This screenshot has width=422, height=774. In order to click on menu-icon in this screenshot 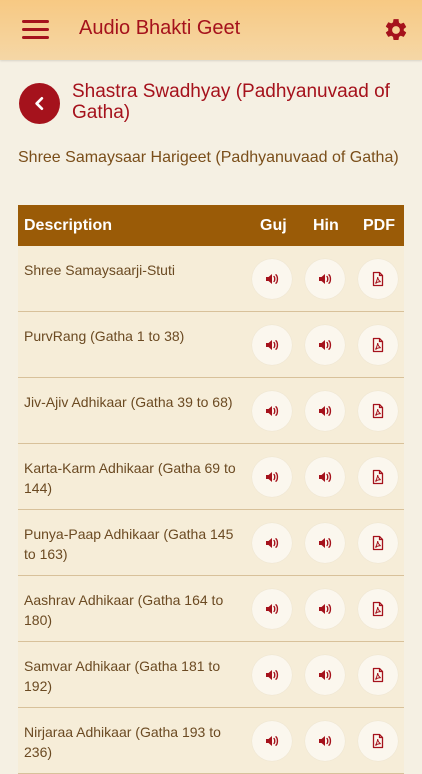, I will do `click(35, 30)`.